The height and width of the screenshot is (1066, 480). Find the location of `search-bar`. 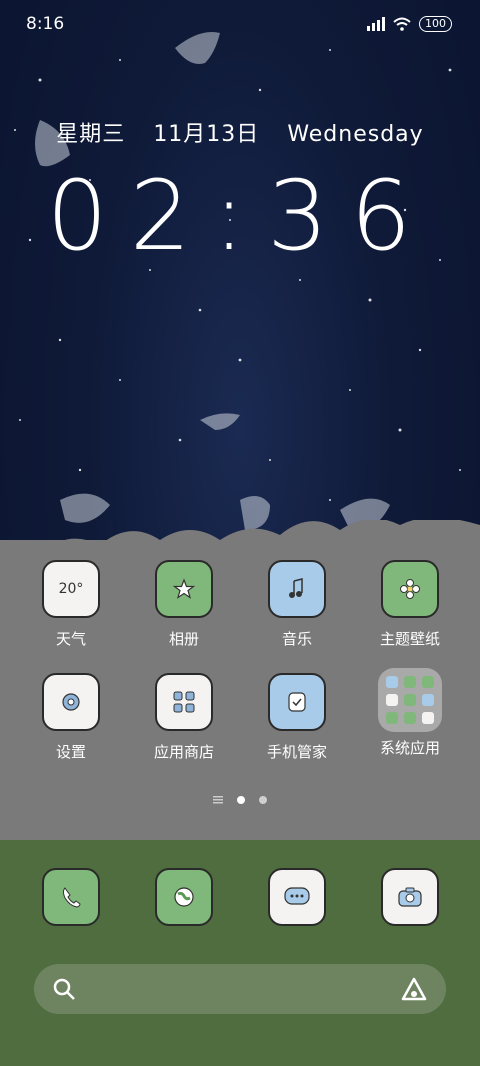

search-bar is located at coordinates (240, 989).